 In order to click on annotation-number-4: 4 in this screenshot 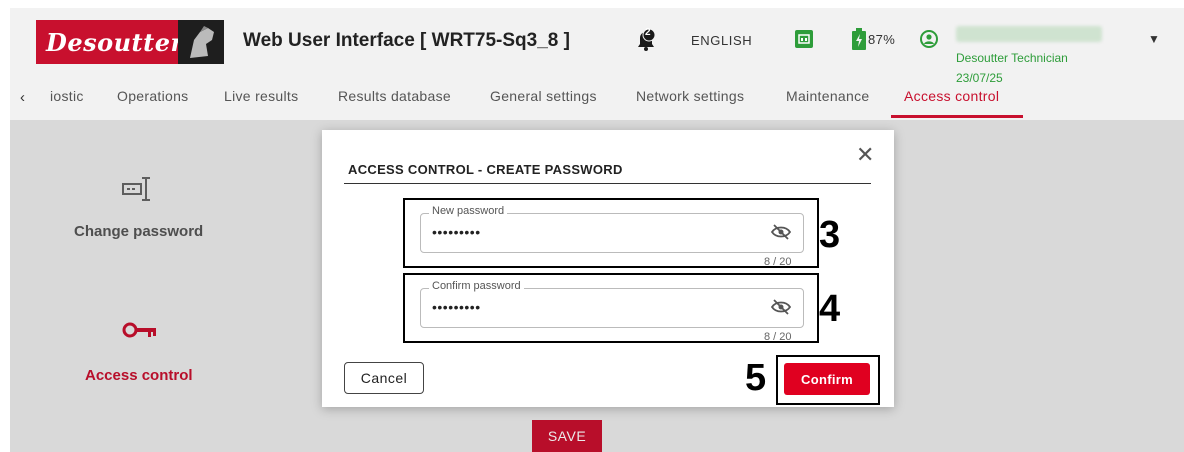, I will do `click(830, 309)`.